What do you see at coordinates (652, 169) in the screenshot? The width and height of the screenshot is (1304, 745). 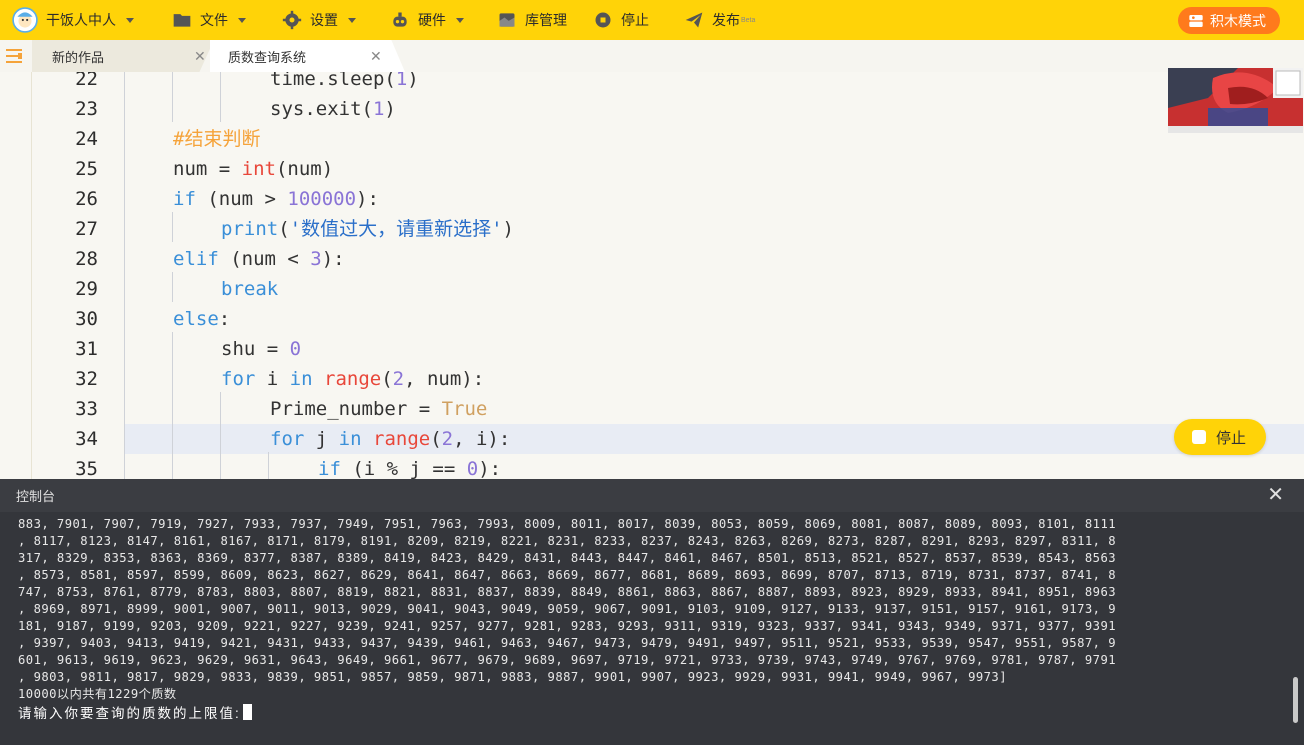 I see `code-line: 25 num = int(num)` at bounding box center [652, 169].